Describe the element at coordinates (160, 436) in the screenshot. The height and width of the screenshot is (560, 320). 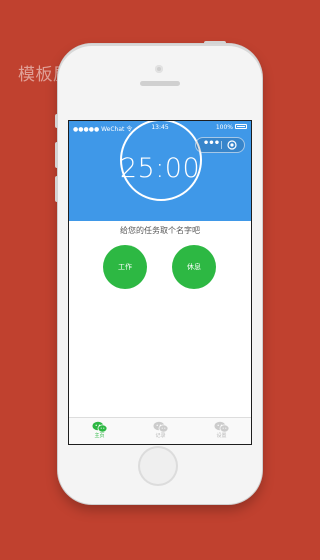
I see `tab-stats-label: 记录` at that location.